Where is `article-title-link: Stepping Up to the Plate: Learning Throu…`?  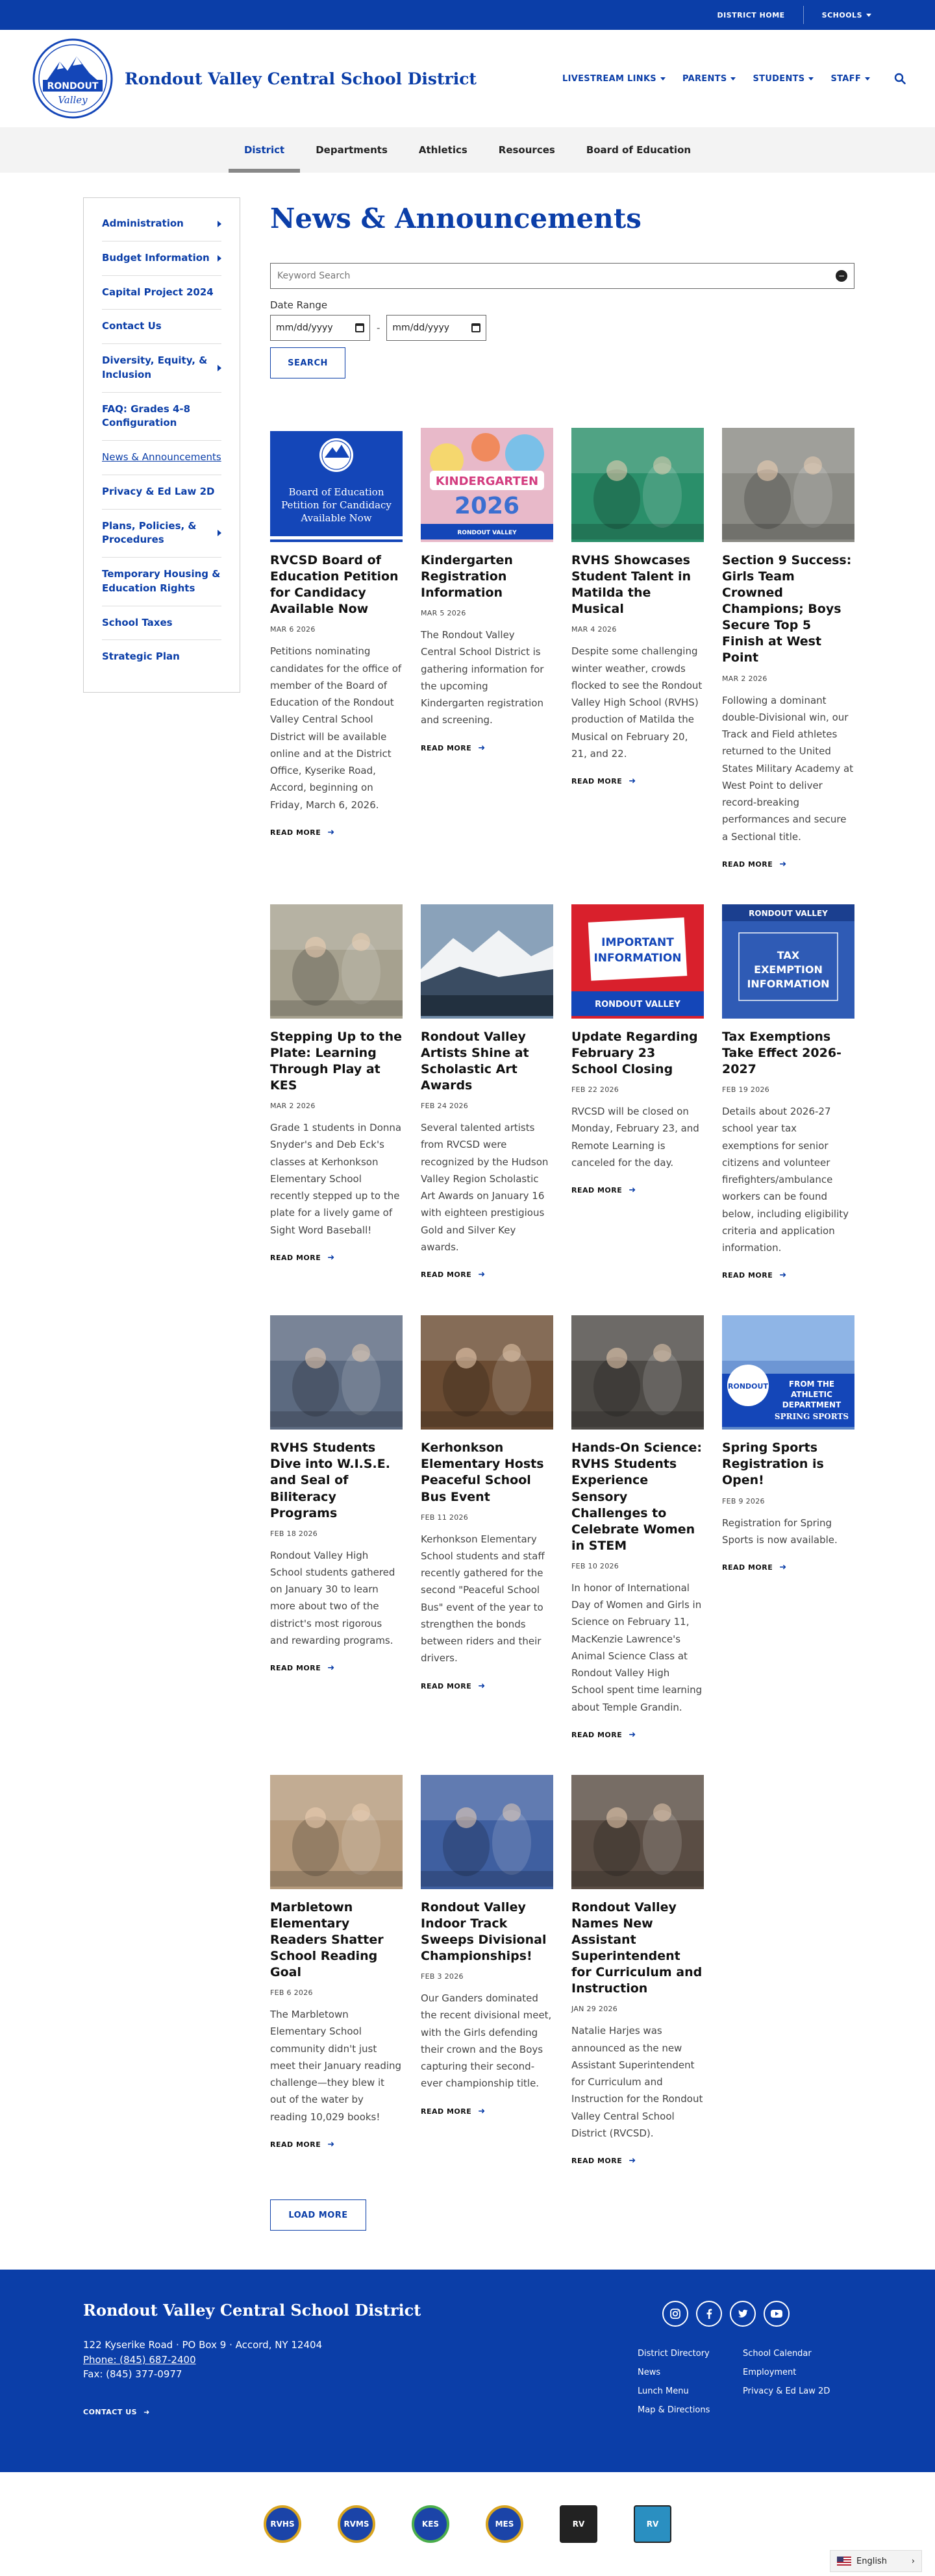
article-title-link: Stepping Up to the Plate: Learning Throu… is located at coordinates (336, 1061).